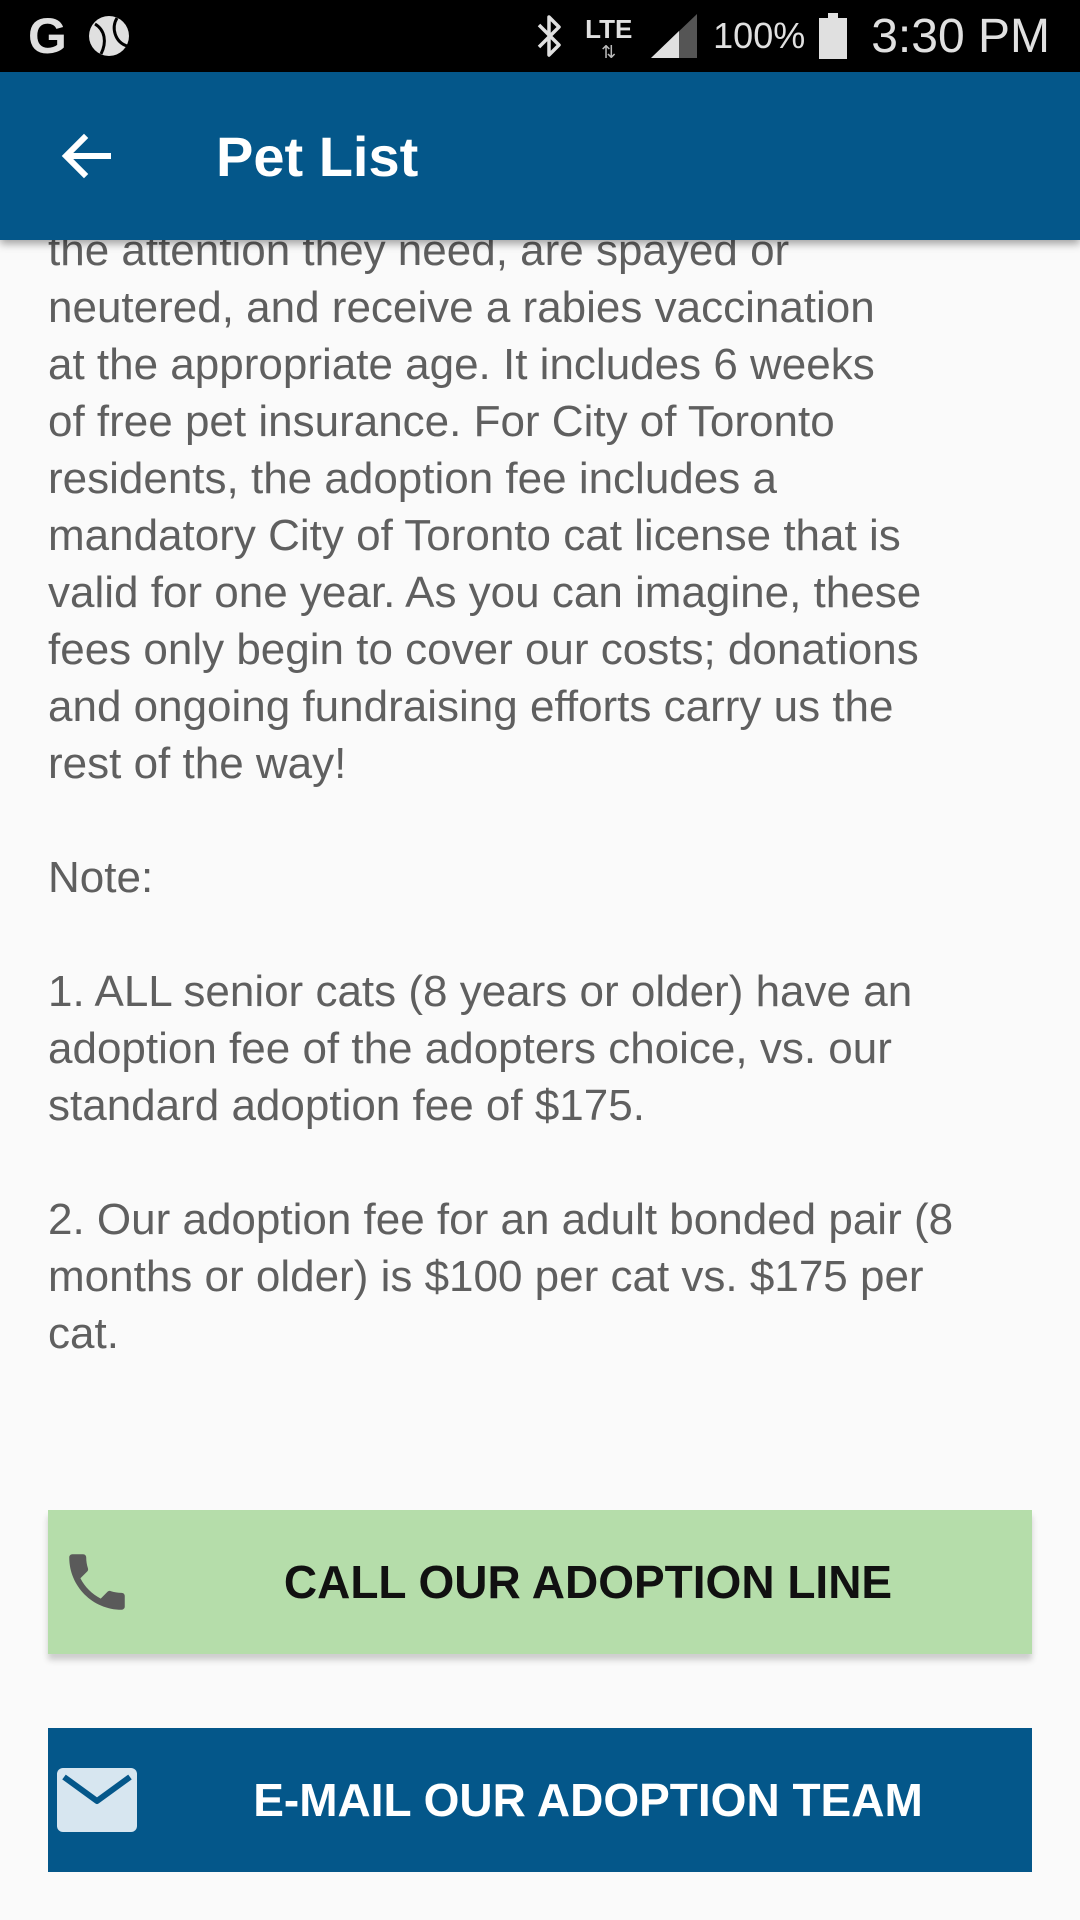 The height and width of the screenshot is (1920, 1080). I want to click on mail-icon, so click(97, 1800).